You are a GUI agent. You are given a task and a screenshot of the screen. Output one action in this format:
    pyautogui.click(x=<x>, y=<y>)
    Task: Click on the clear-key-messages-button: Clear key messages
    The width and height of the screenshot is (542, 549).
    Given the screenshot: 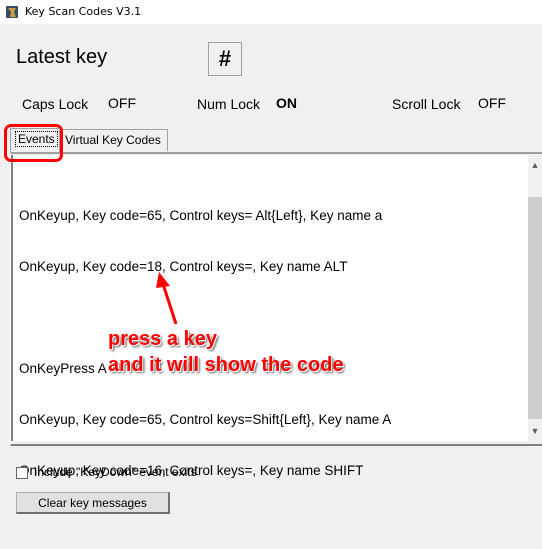 What is the action you would take?
    pyautogui.click(x=93, y=503)
    